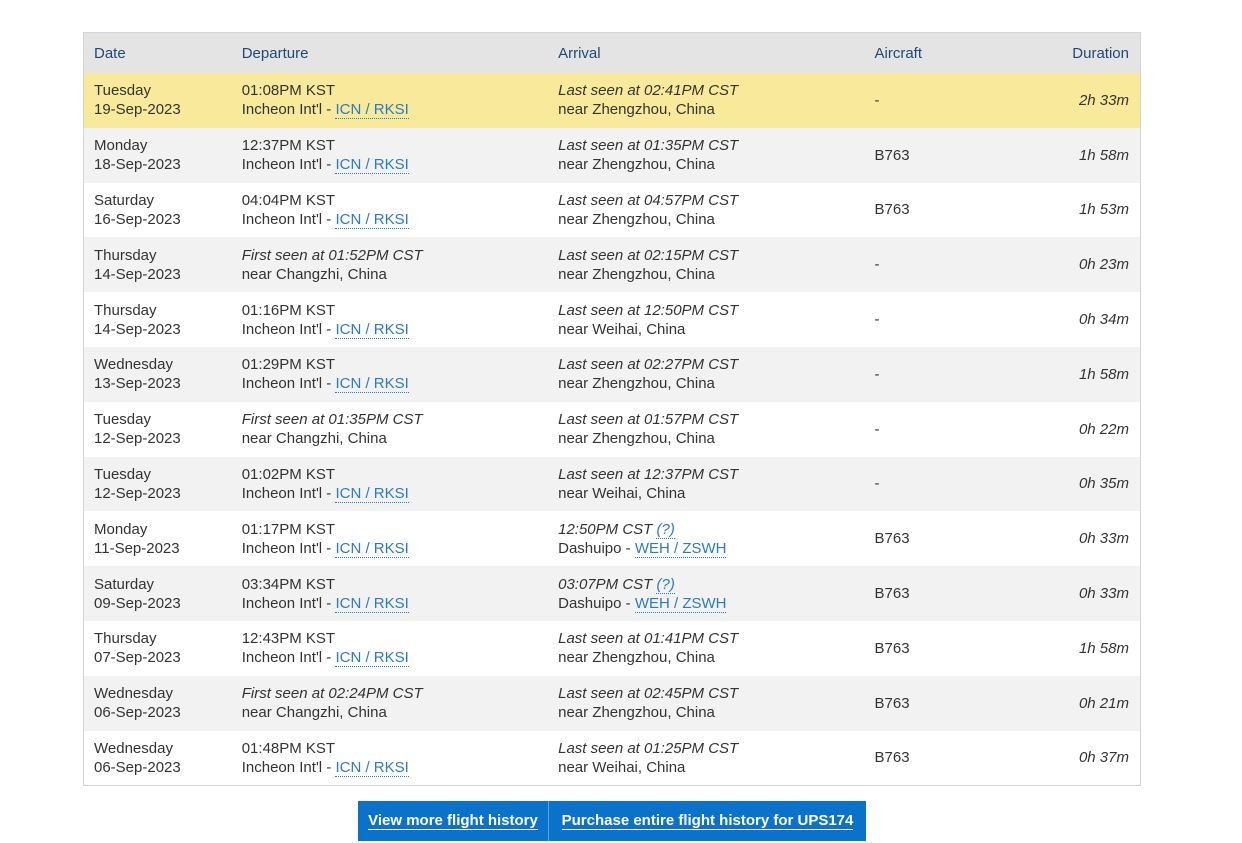 The height and width of the screenshot is (843, 1242). I want to click on arrival-place: Dashuipo -, so click(596, 603).